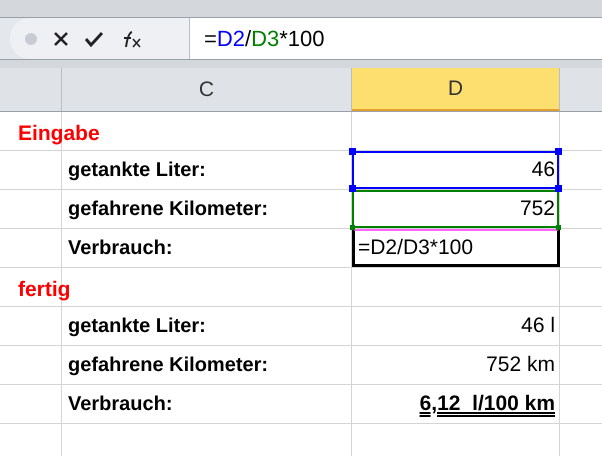 This screenshot has height=456, width=602. What do you see at coordinates (44, 290) in the screenshot?
I see `section-heading: fertig` at bounding box center [44, 290].